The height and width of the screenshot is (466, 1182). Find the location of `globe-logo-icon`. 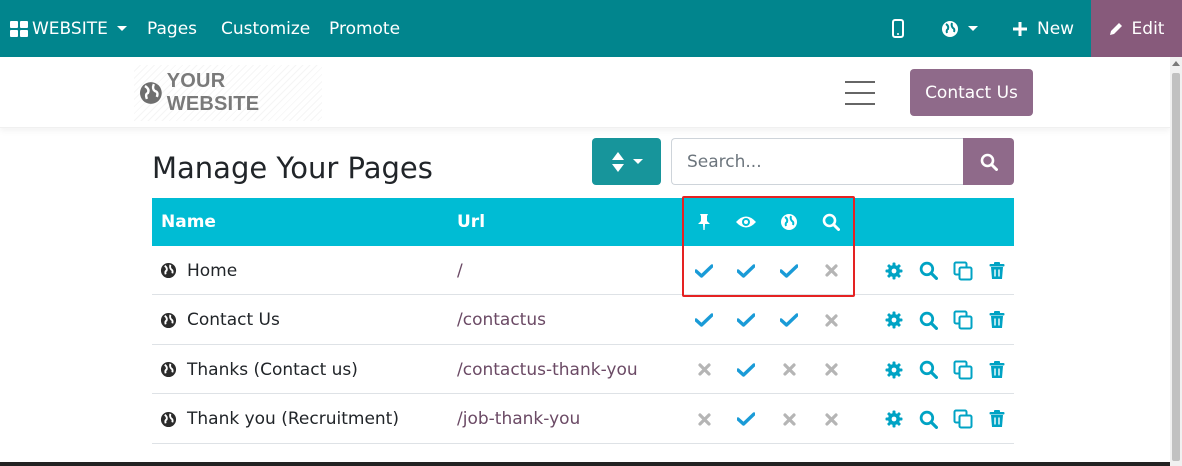

globe-logo-icon is located at coordinates (150, 93).